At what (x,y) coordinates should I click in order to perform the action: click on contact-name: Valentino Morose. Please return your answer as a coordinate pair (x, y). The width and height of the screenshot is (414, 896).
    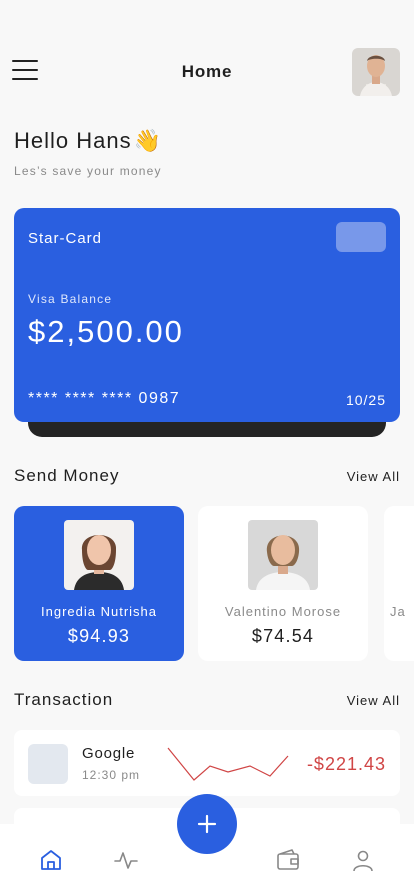
    Looking at the image, I should click on (283, 611).